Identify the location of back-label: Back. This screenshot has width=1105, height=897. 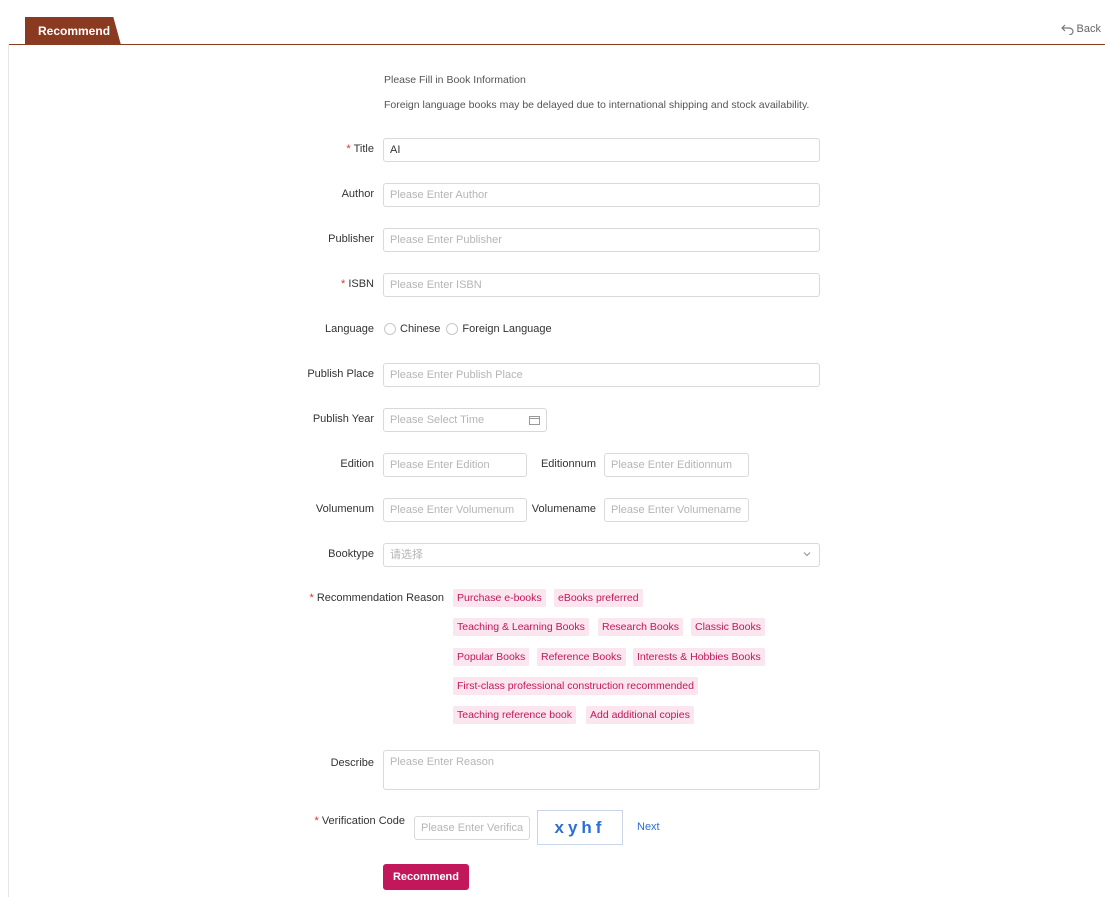
(1088, 29).